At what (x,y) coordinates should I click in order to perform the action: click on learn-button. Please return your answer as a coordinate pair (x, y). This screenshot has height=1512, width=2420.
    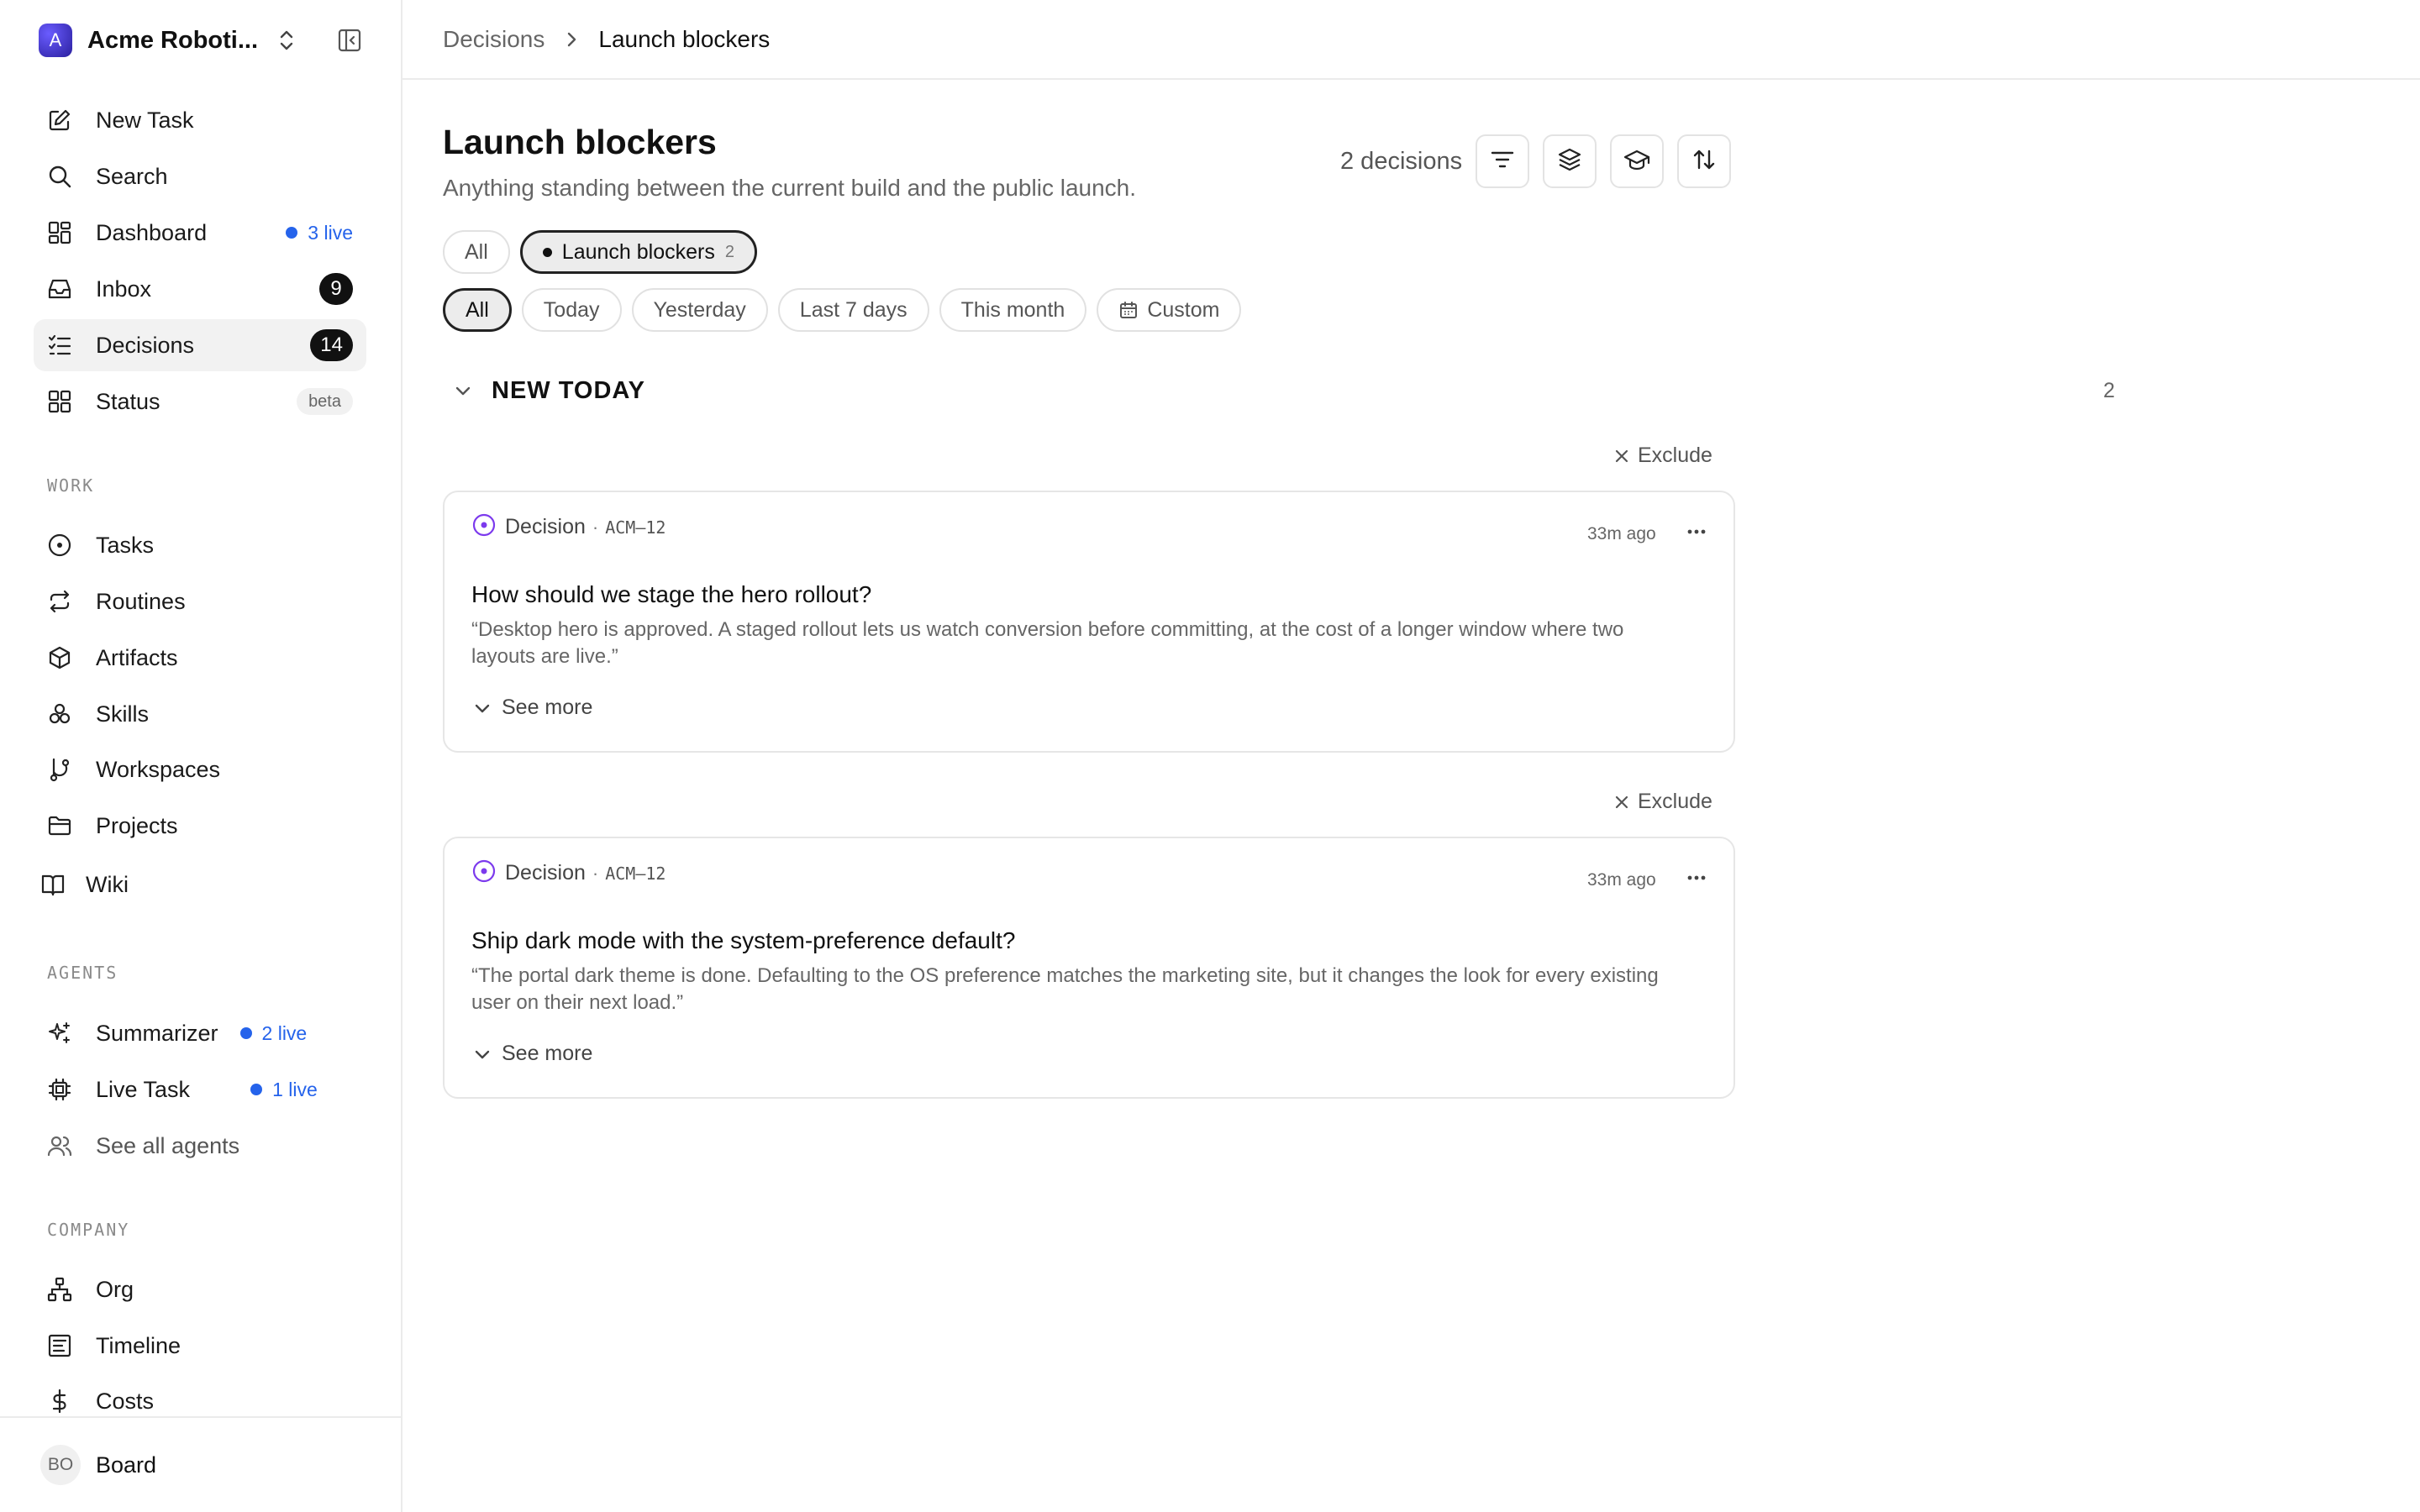
    Looking at the image, I should click on (1637, 161).